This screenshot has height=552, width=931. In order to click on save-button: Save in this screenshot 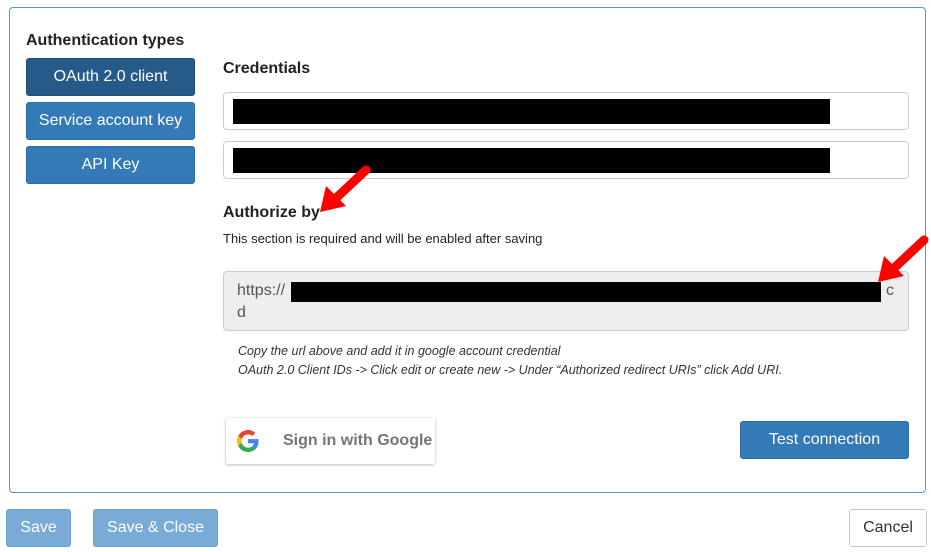, I will do `click(38, 528)`.